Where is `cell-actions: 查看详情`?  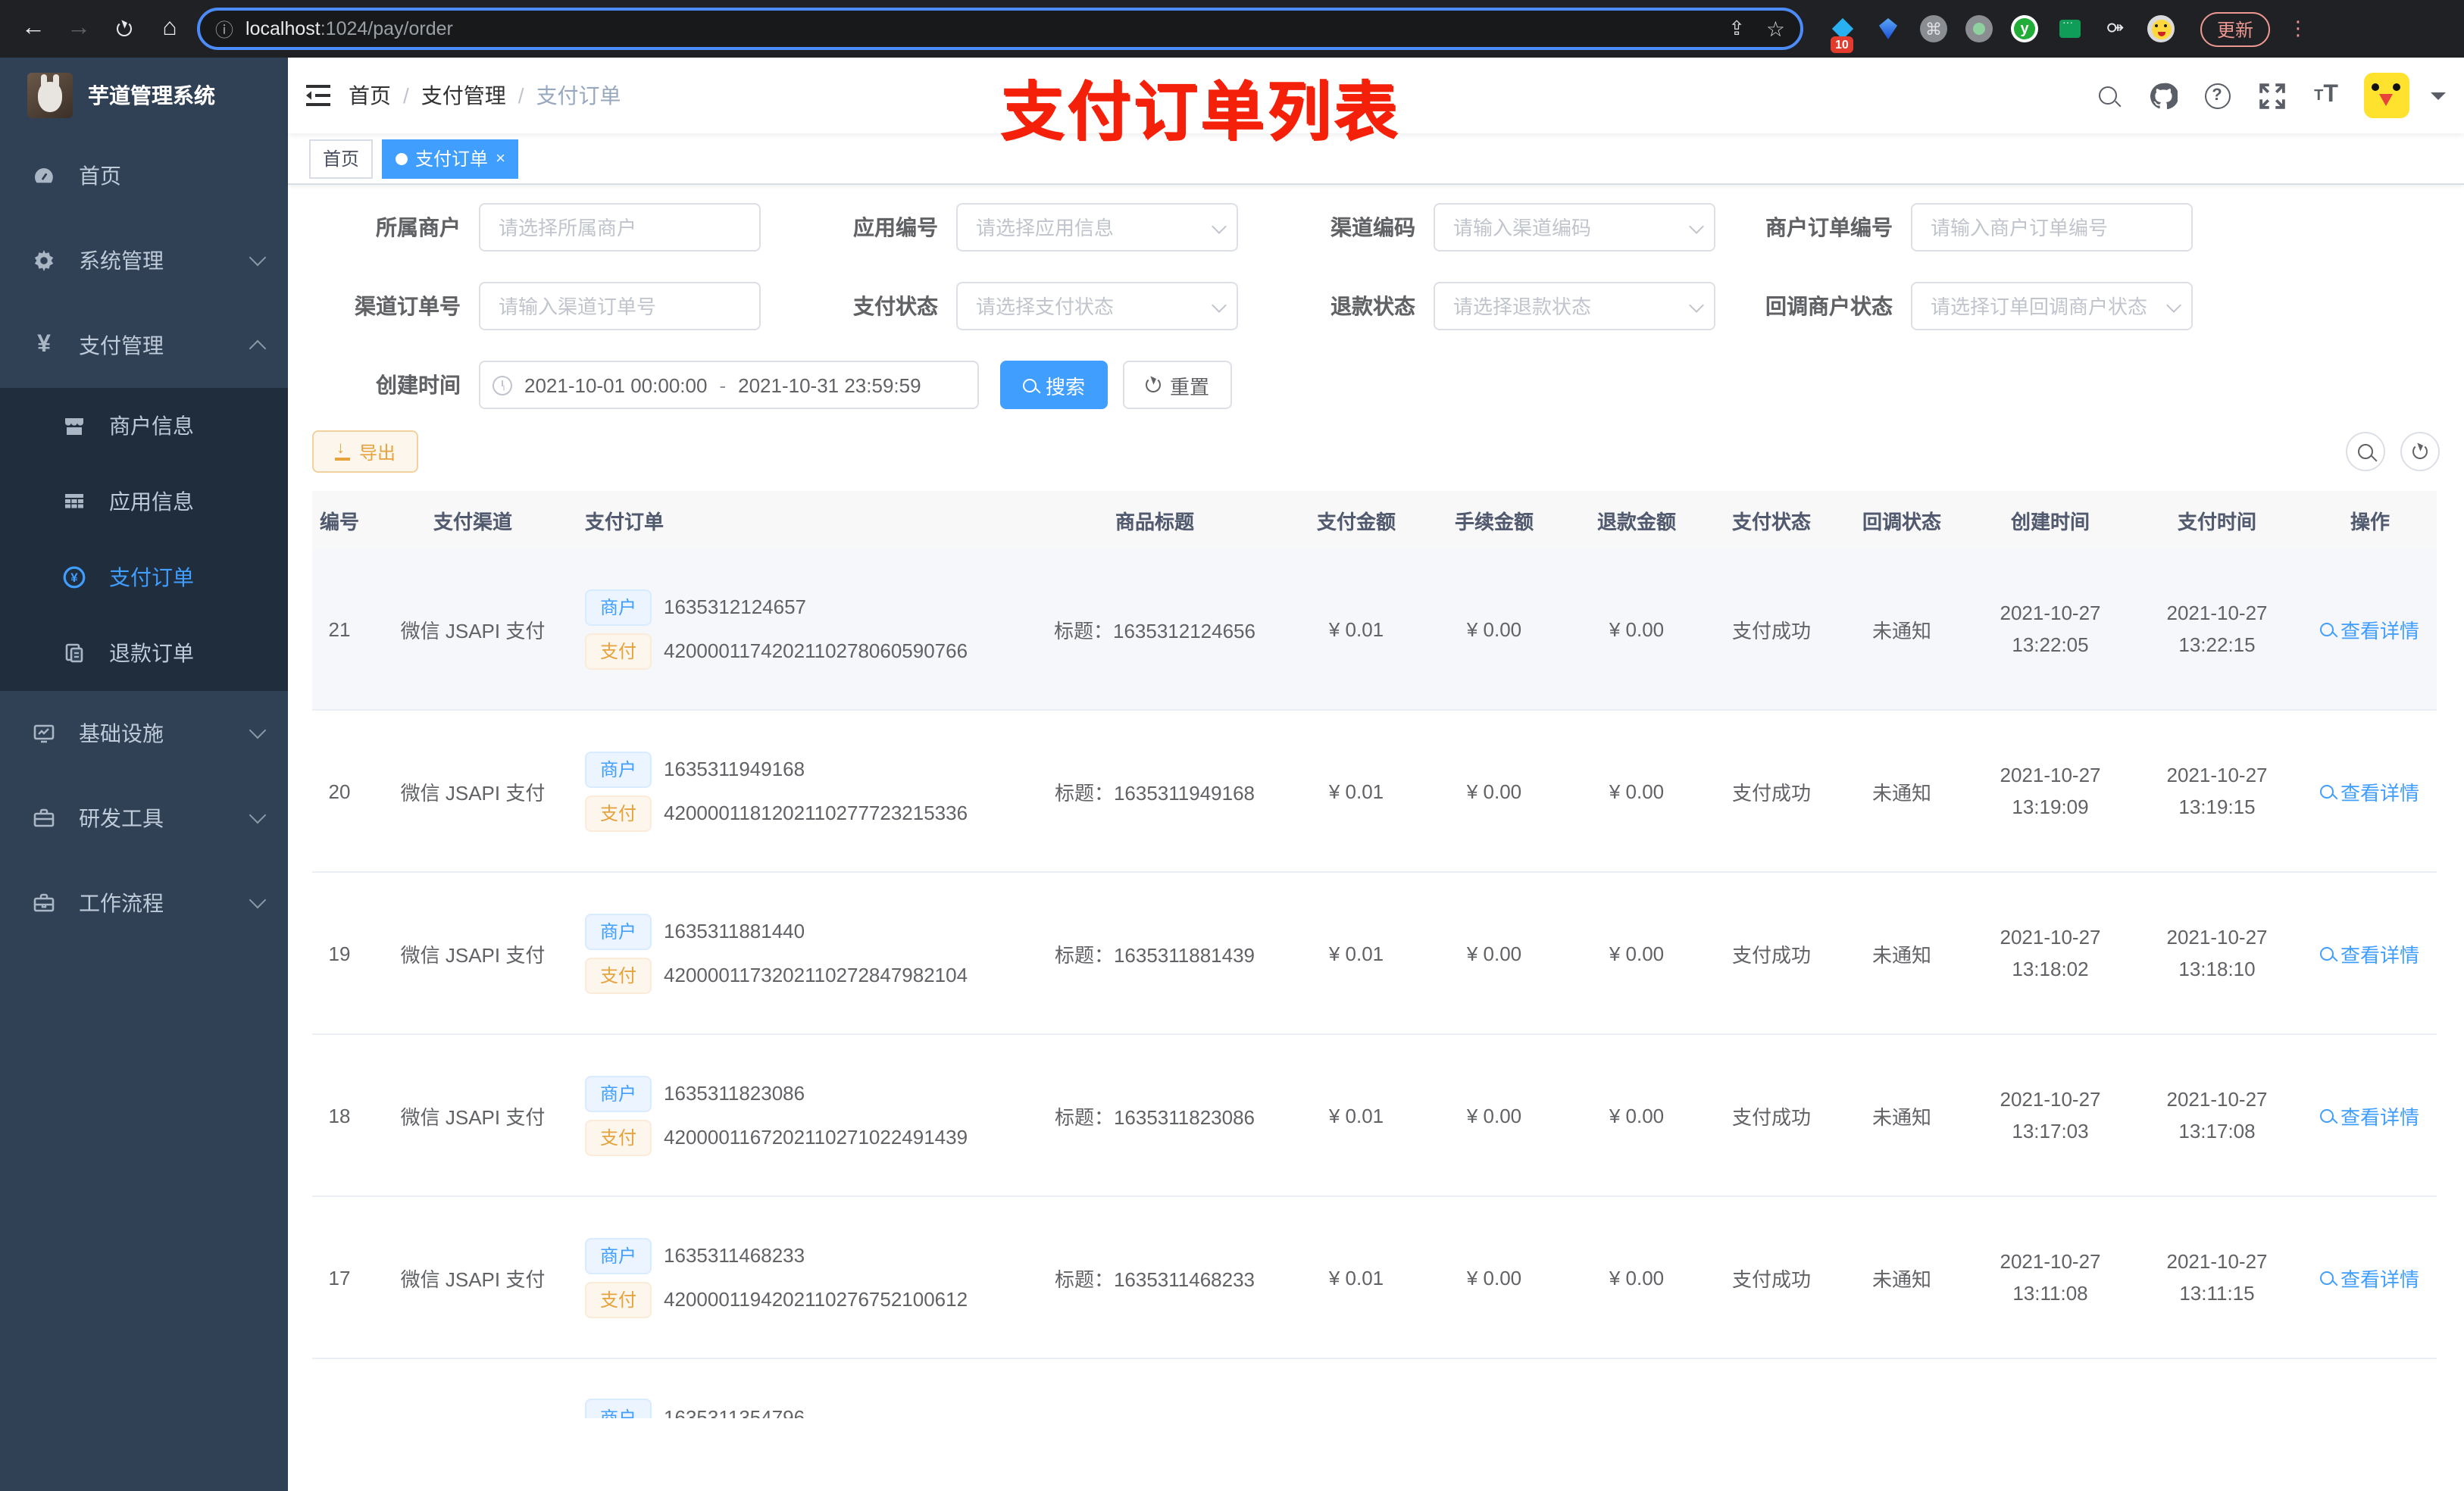 cell-actions: 查看详情 is located at coordinates (2370, 1277).